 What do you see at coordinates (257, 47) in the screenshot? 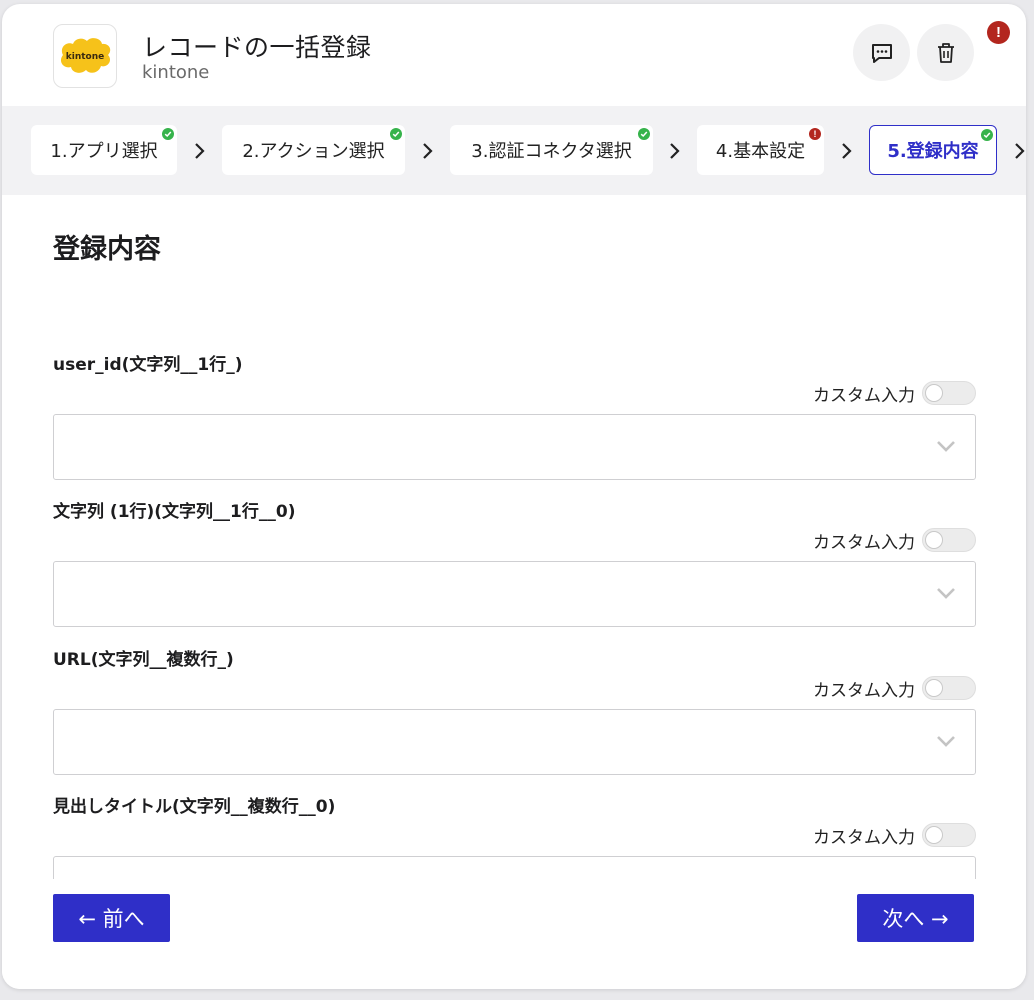
I see `page-title: レコードの一括登録` at bounding box center [257, 47].